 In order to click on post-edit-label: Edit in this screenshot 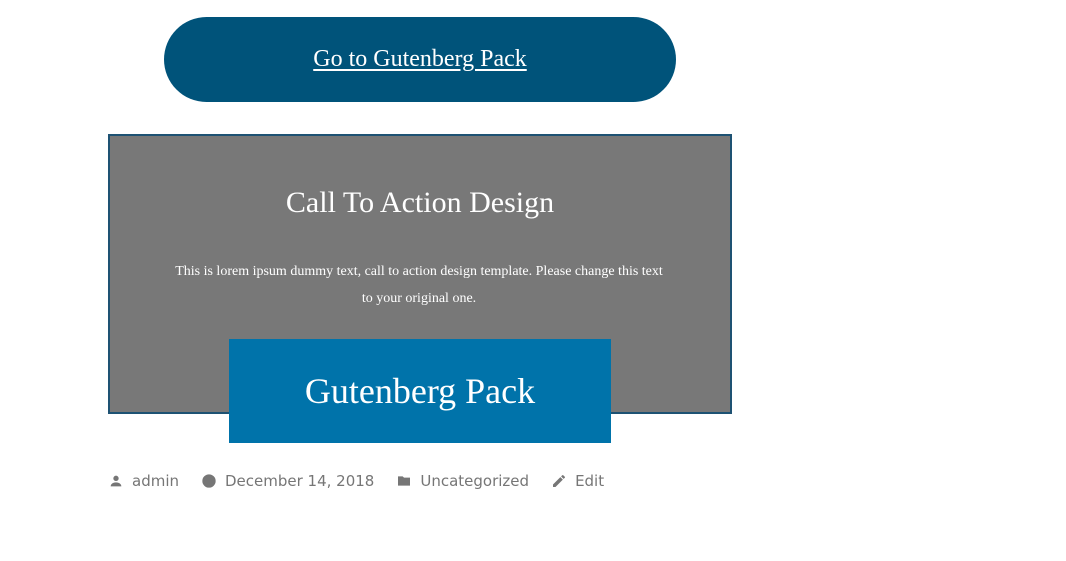, I will do `click(590, 481)`.